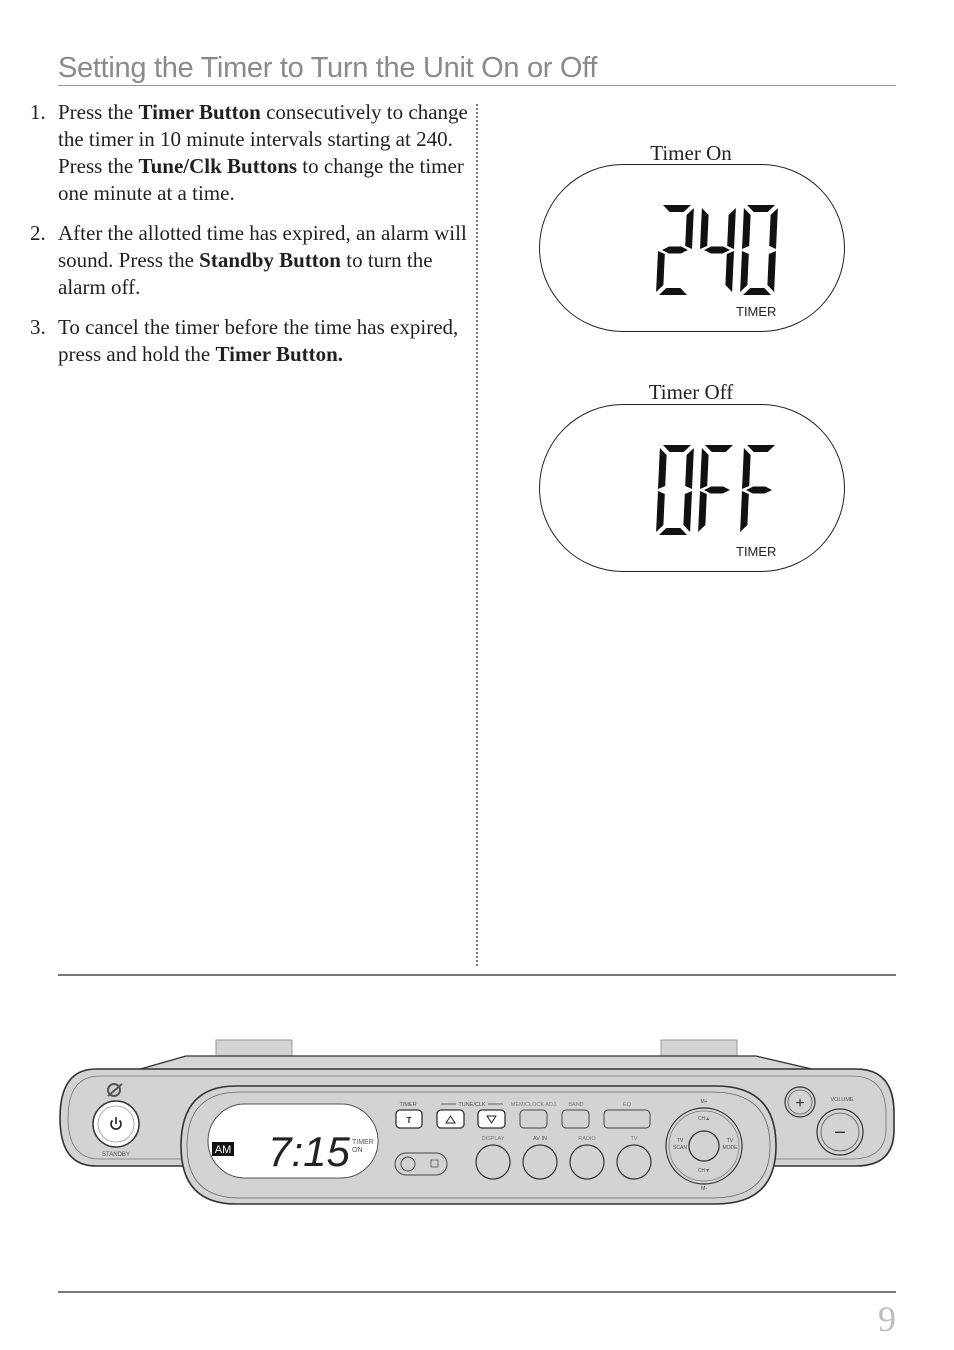 Image resolution: width=954 pixels, height=1350 pixels. Describe the element at coordinates (450, 1119) in the screenshot. I see `tune-up-button` at that location.